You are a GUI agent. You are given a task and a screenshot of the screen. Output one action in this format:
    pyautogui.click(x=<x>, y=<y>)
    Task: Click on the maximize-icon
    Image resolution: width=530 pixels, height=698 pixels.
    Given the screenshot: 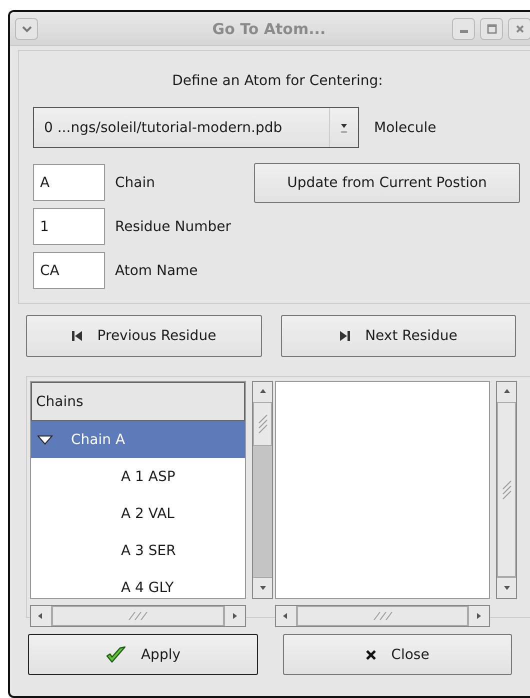 What is the action you would take?
    pyautogui.click(x=491, y=29)
    